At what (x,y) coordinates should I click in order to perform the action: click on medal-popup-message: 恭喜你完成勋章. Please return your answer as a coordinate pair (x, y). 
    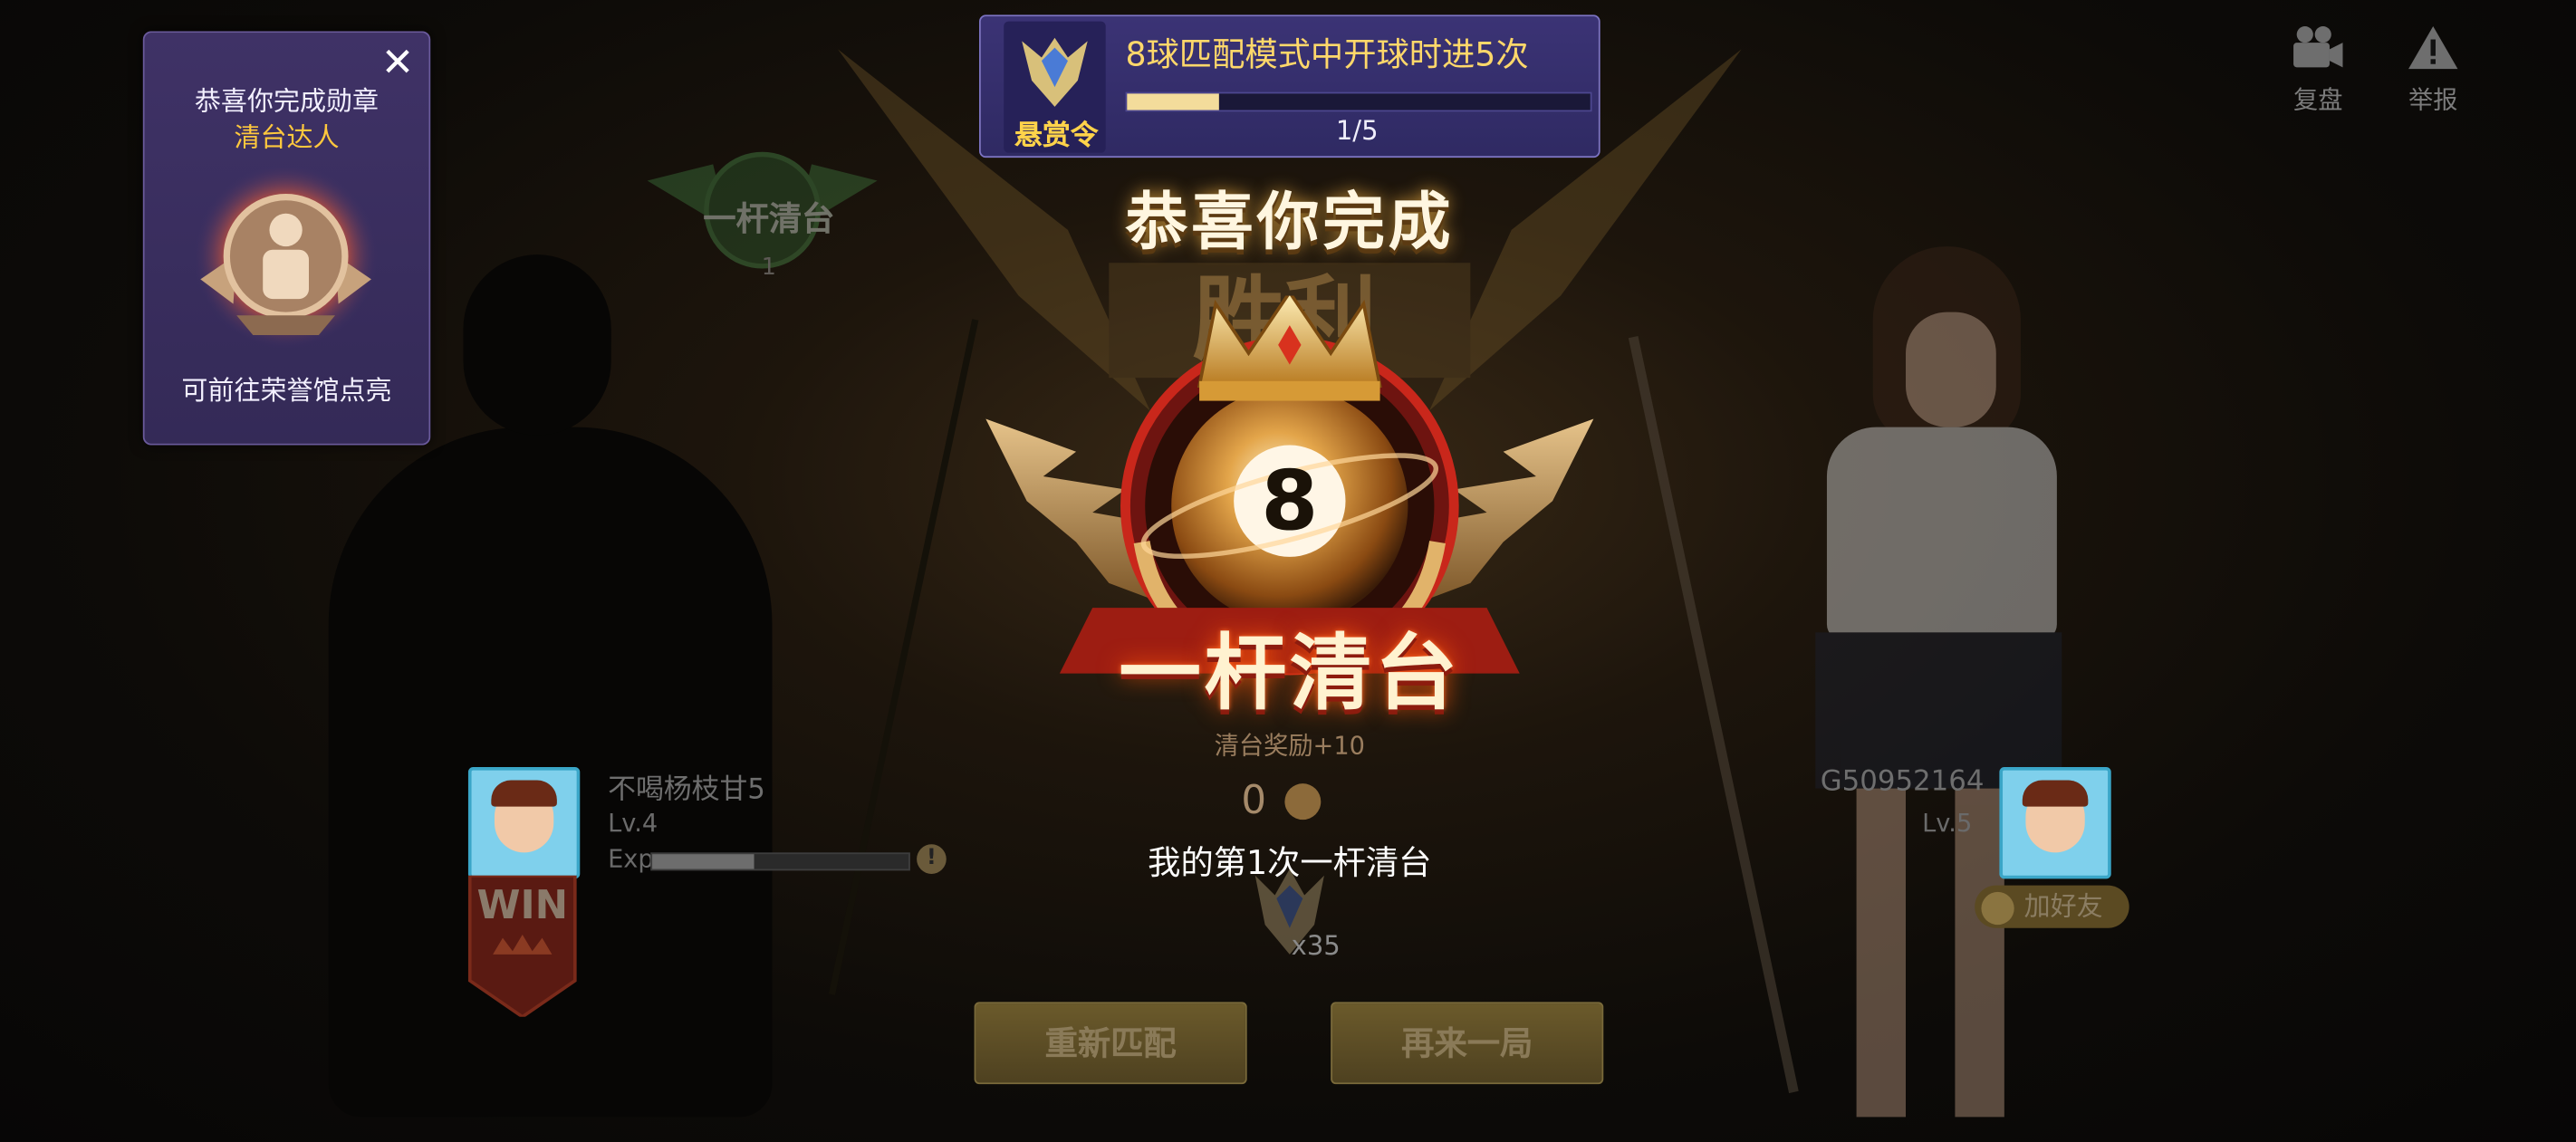
    Looking at the image, I should click on (287, 101).